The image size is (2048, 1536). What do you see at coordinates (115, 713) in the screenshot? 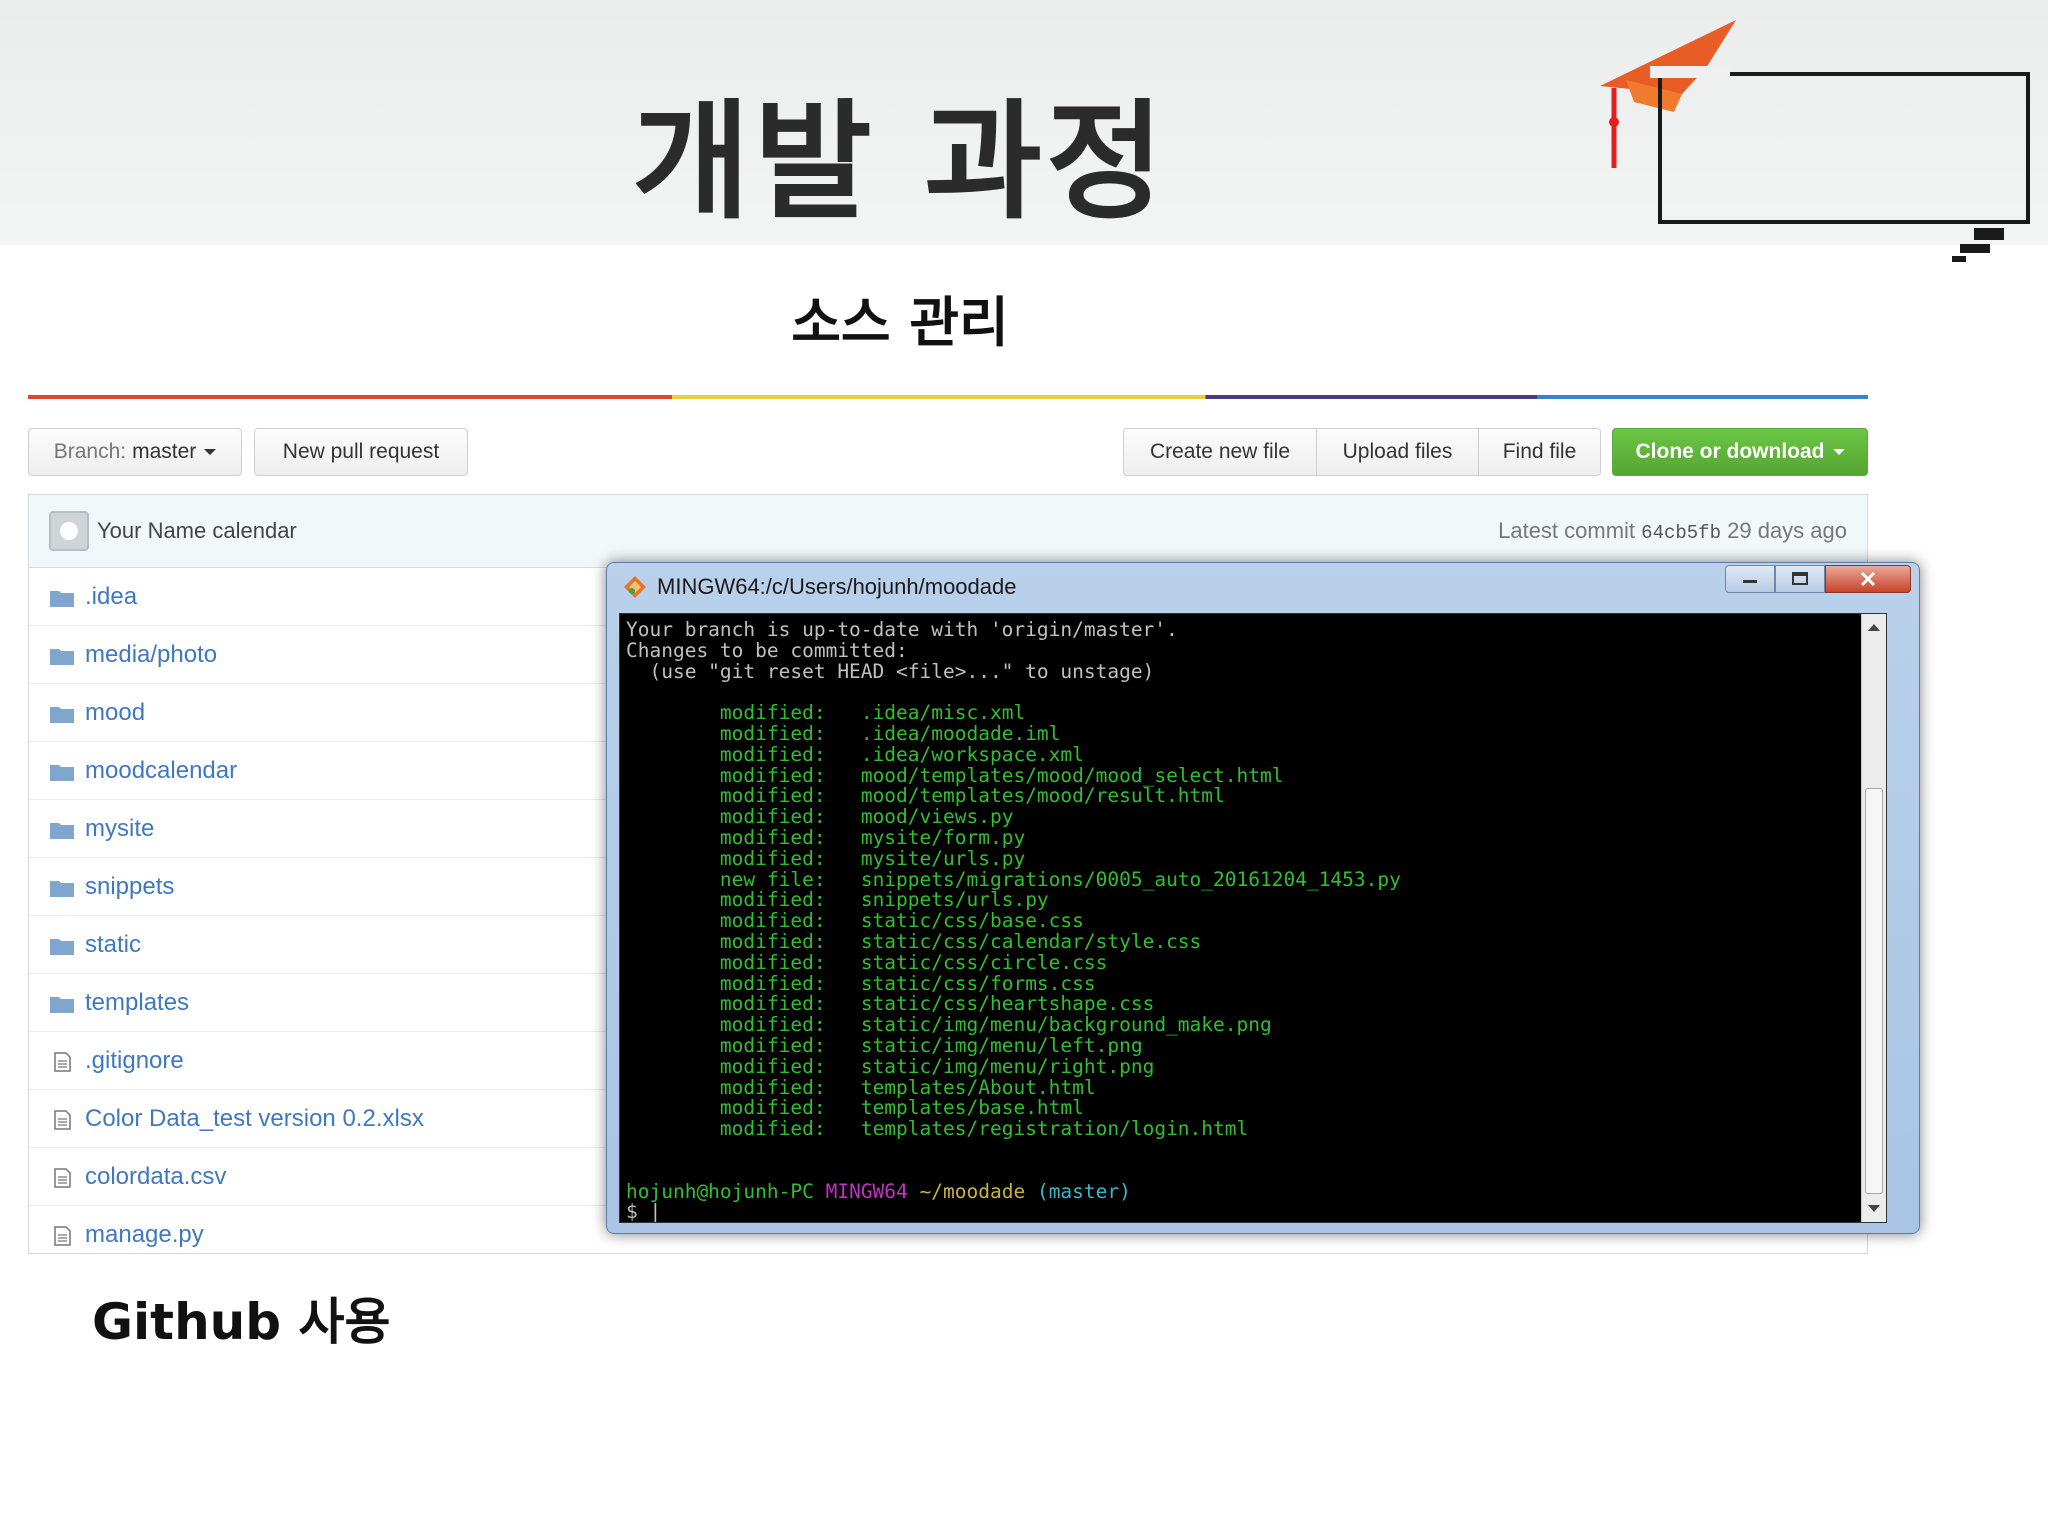
I see `file-name-link: mood` at bounding box center [115, 713].